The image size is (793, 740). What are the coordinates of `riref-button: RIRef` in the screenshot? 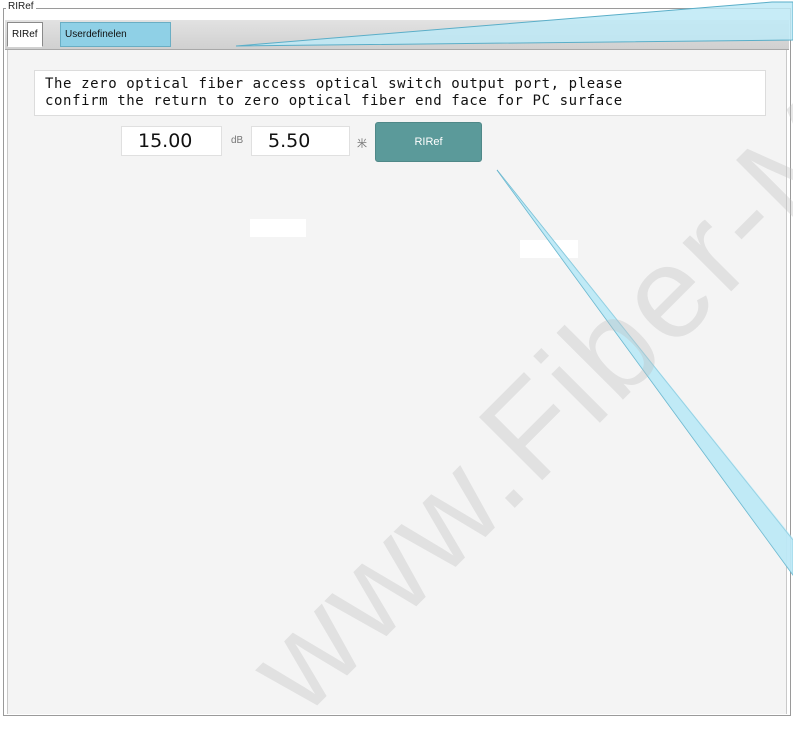 It's located at (428, 142).